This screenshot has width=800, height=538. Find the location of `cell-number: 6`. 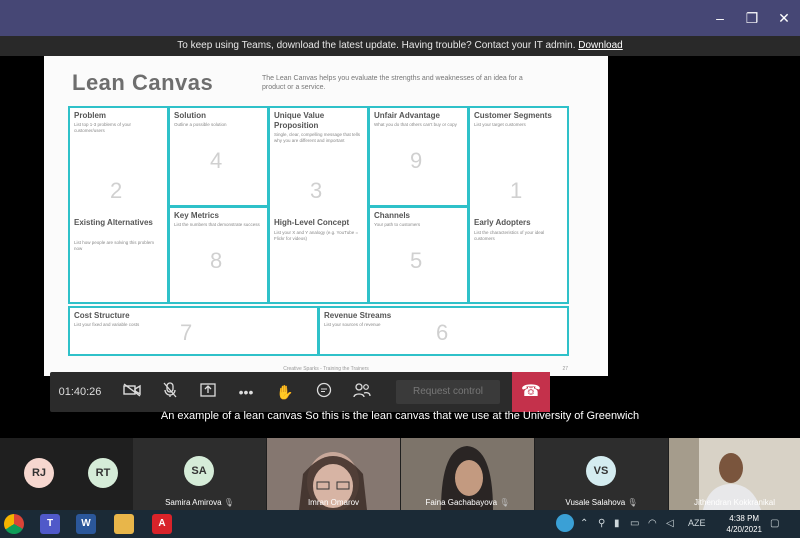

cell-number: 6 is located at coordinates (442, 332).